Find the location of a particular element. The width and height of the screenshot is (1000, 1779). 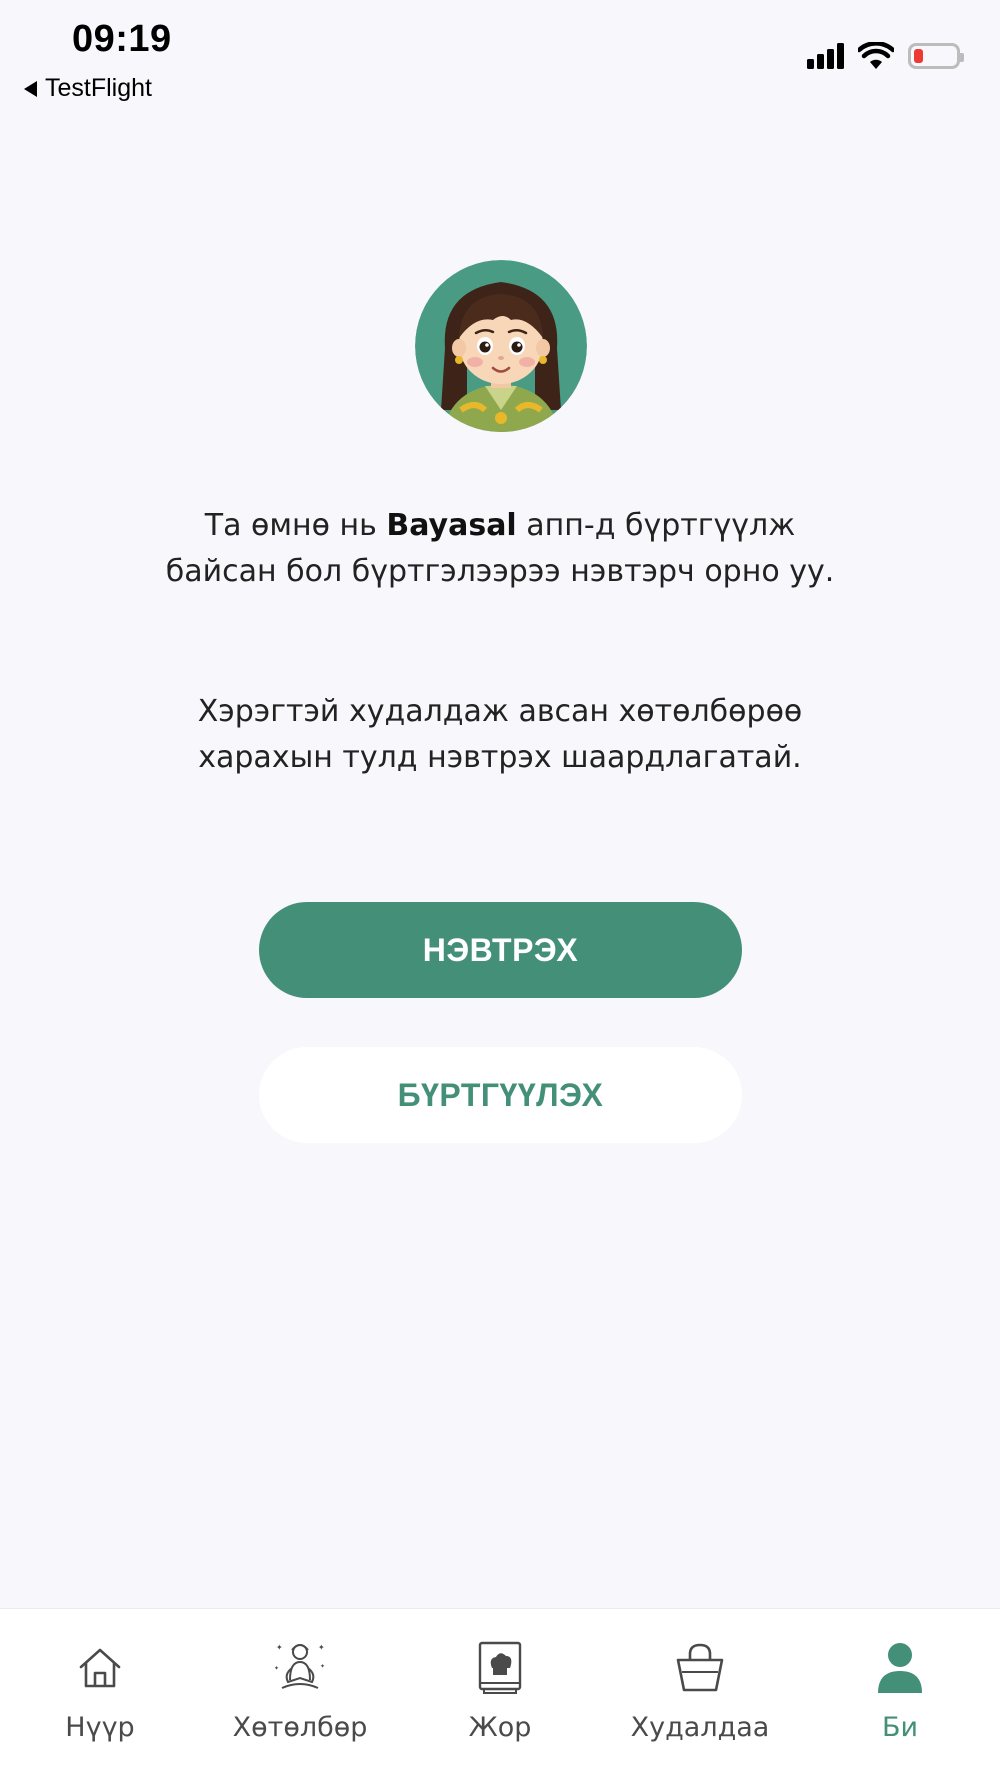

tab-profile: Би is located at coordinates (900, 1694).